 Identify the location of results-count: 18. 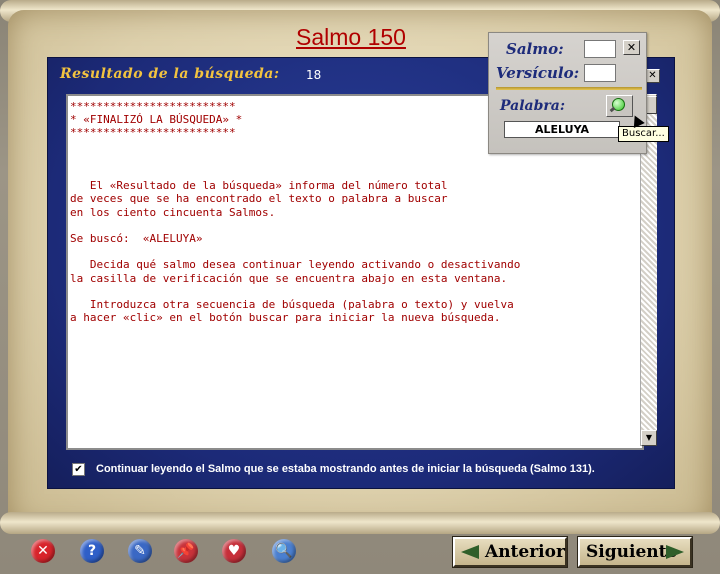
(314, 75).